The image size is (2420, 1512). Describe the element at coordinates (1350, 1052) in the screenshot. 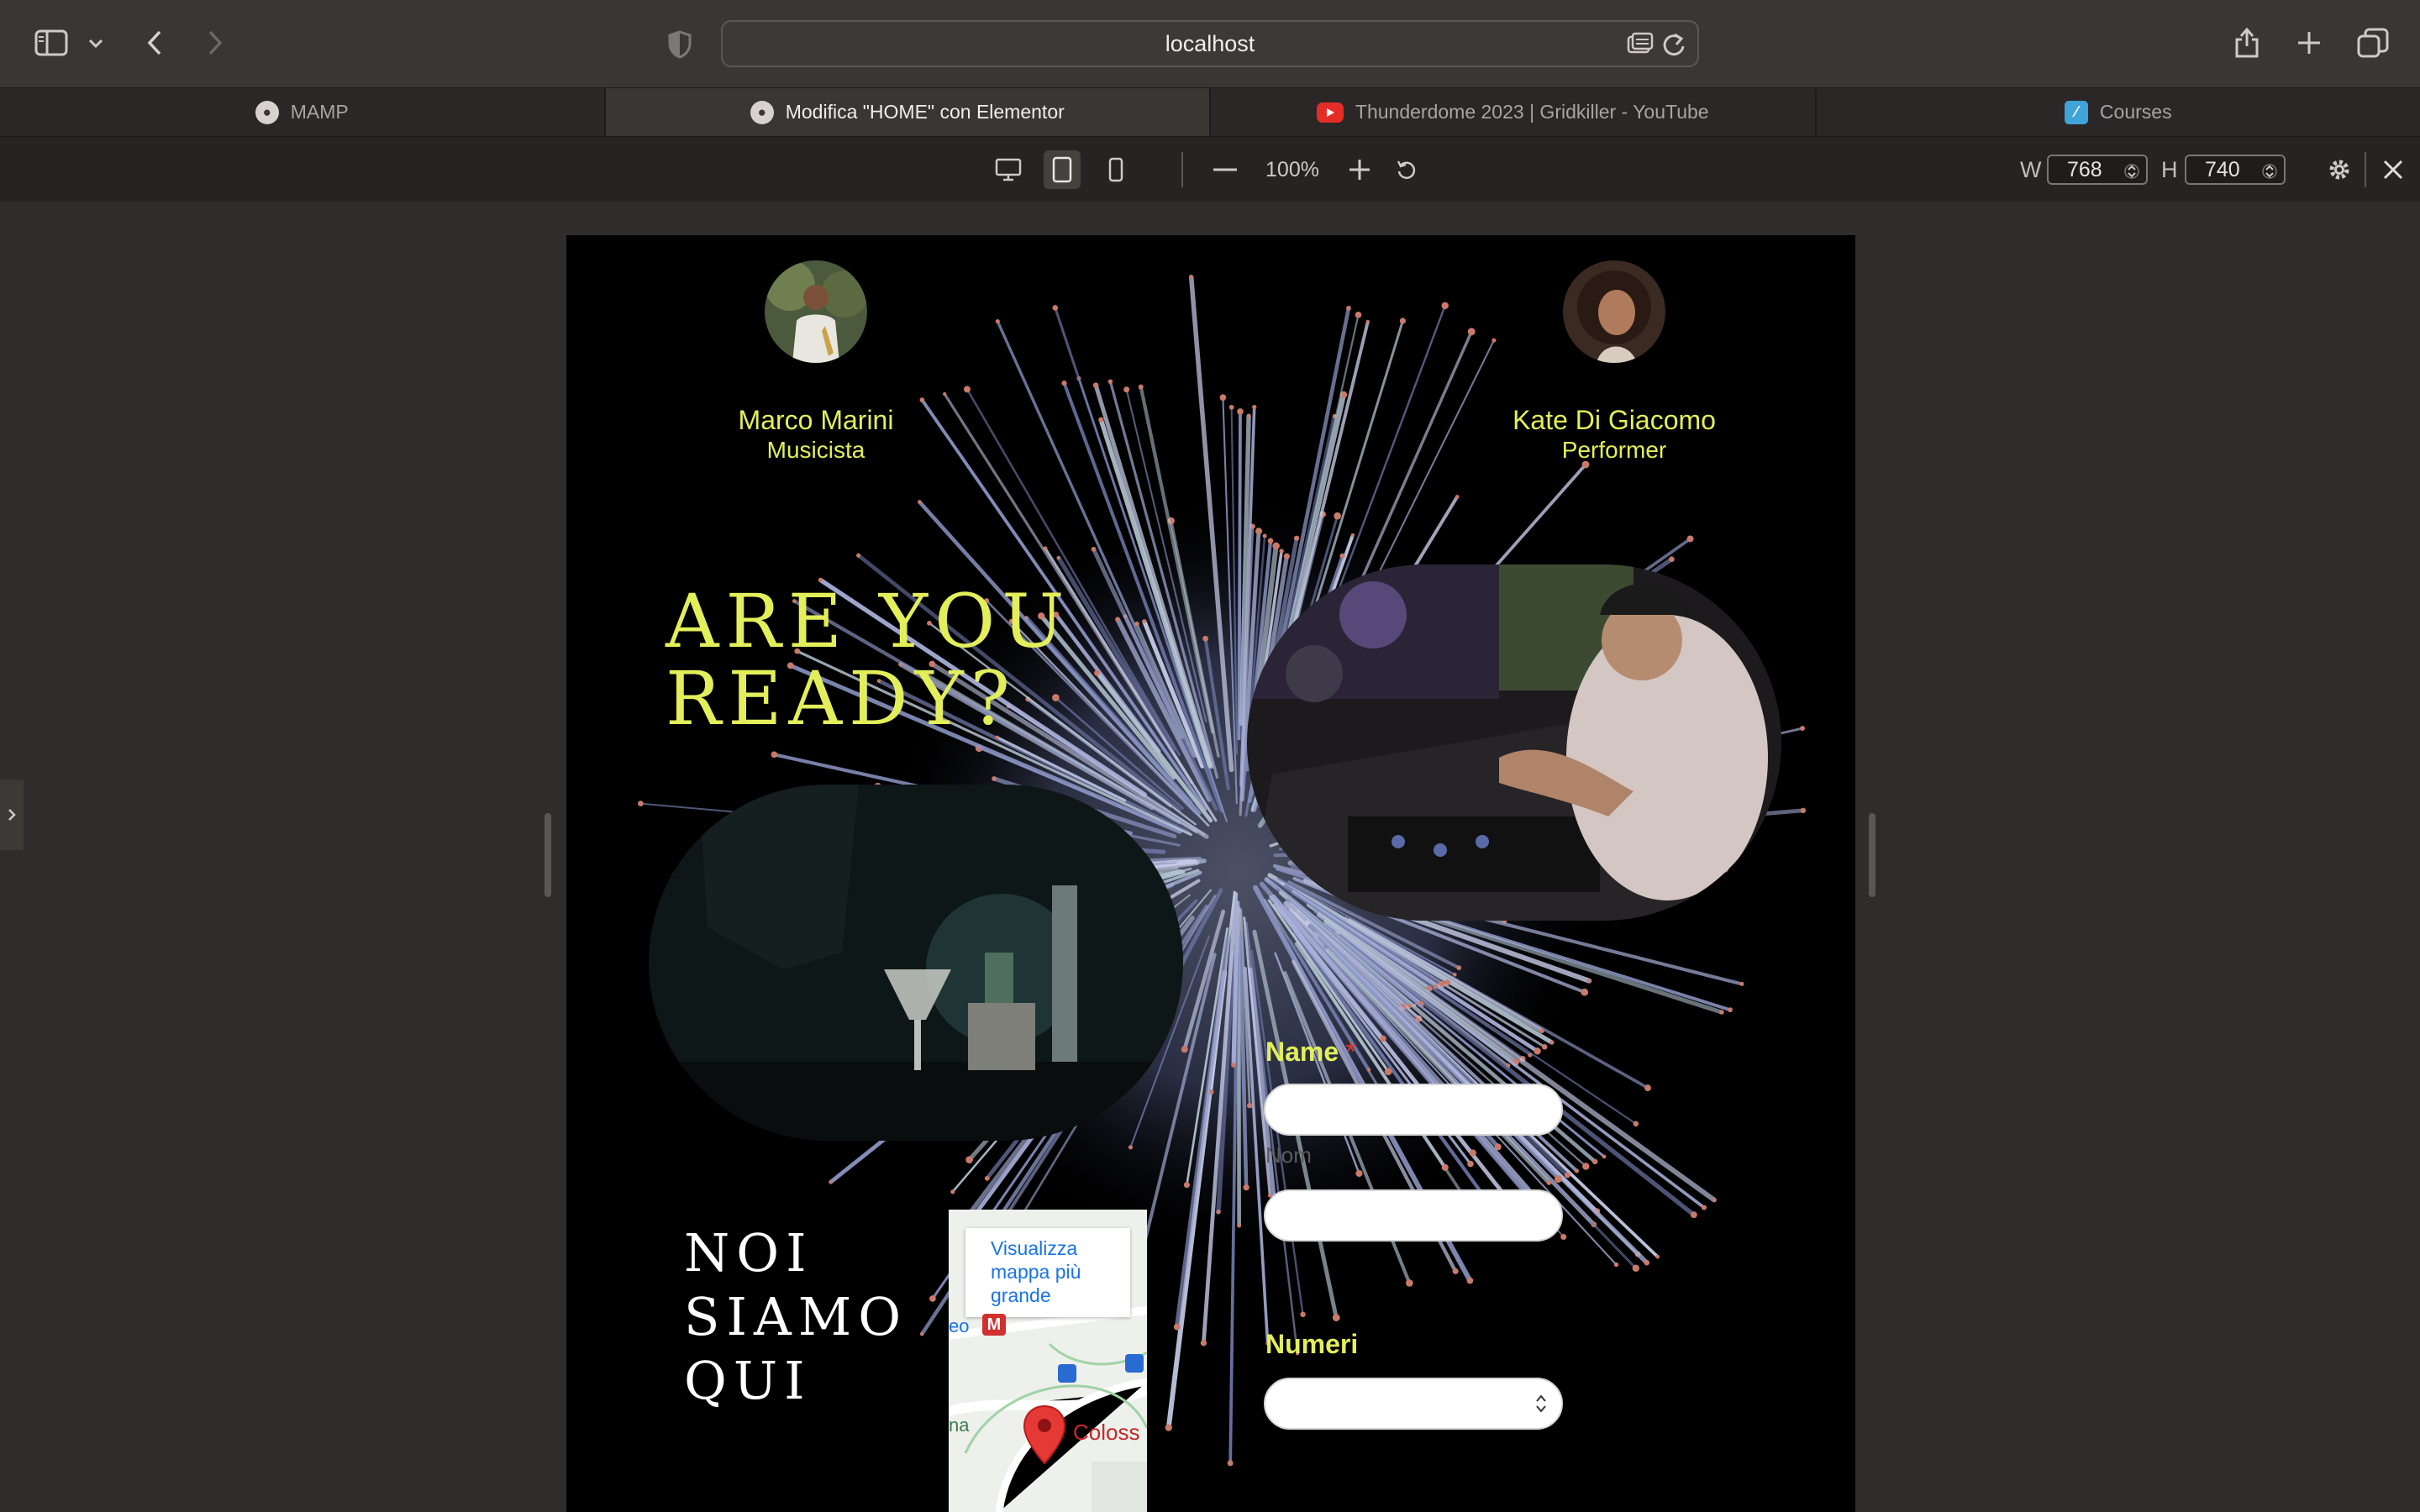

I see `required-mark: *` at that location.